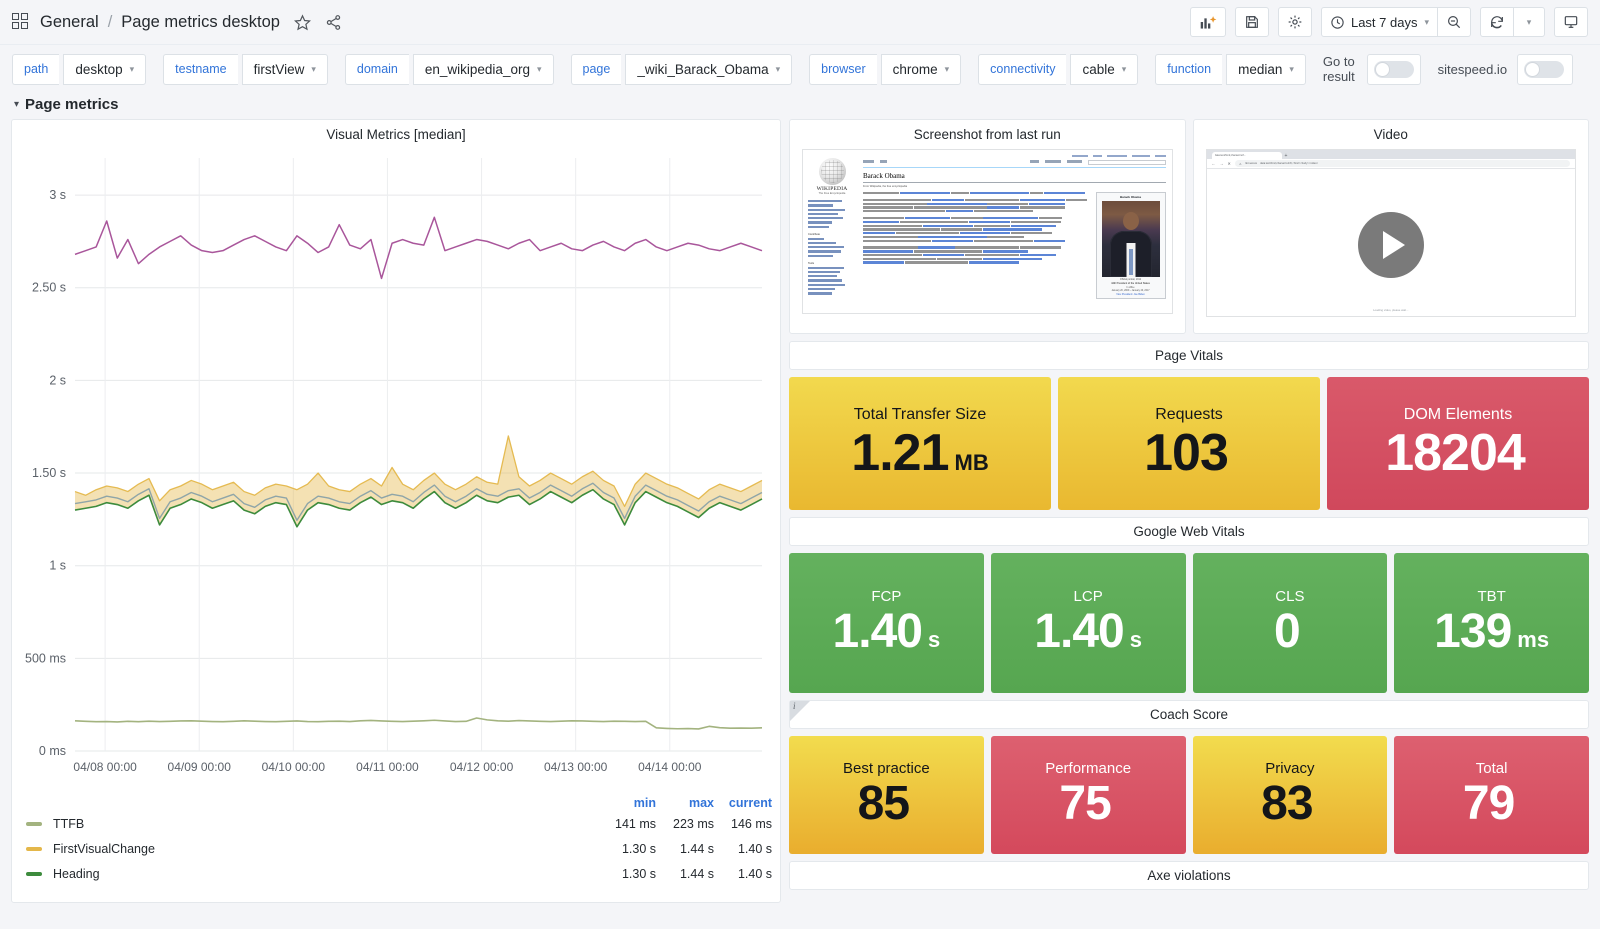  I want to click on sitespeed-io-switch, so click(1545, 69).